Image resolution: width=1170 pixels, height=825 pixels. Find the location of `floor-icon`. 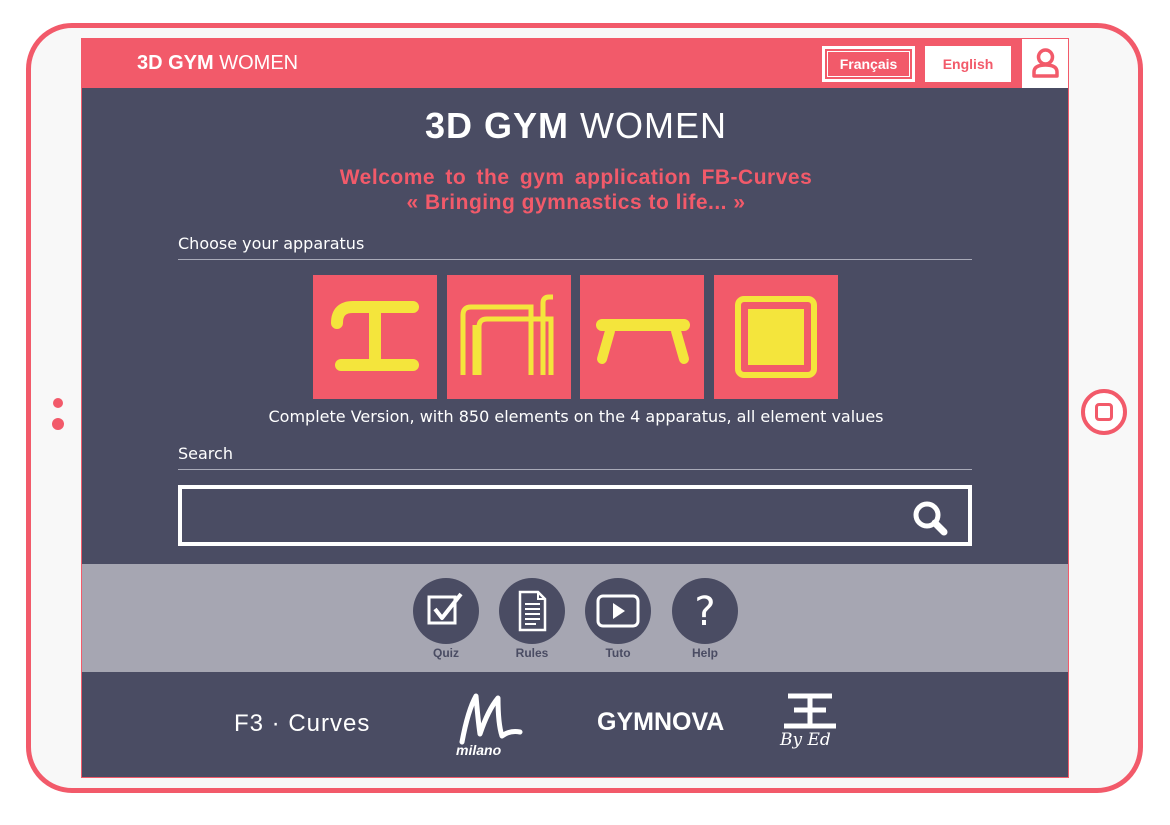

floor-icon is located at coordinates (776, 337).